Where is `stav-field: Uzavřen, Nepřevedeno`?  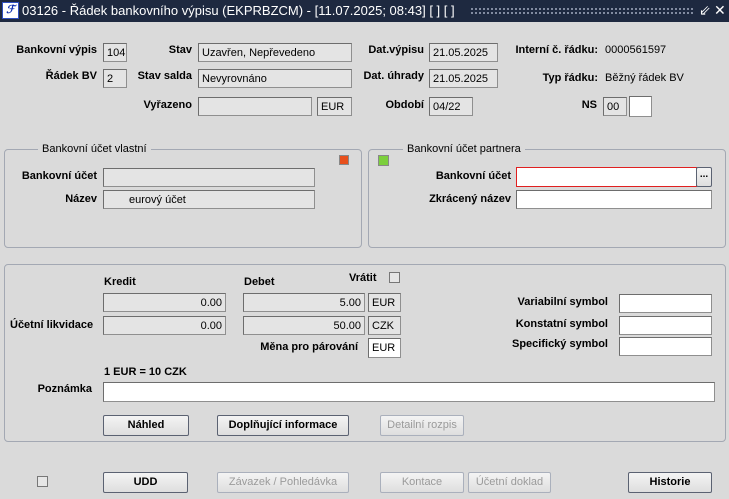 stav-field: Uzavřen, Nepřevedeno is located at coordinates (275, 52).